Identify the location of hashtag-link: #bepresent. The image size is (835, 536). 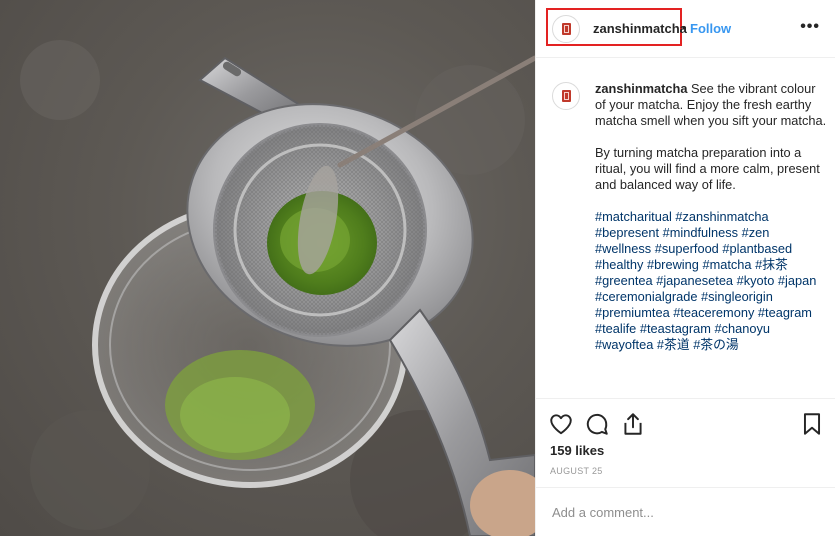
(627, 232).